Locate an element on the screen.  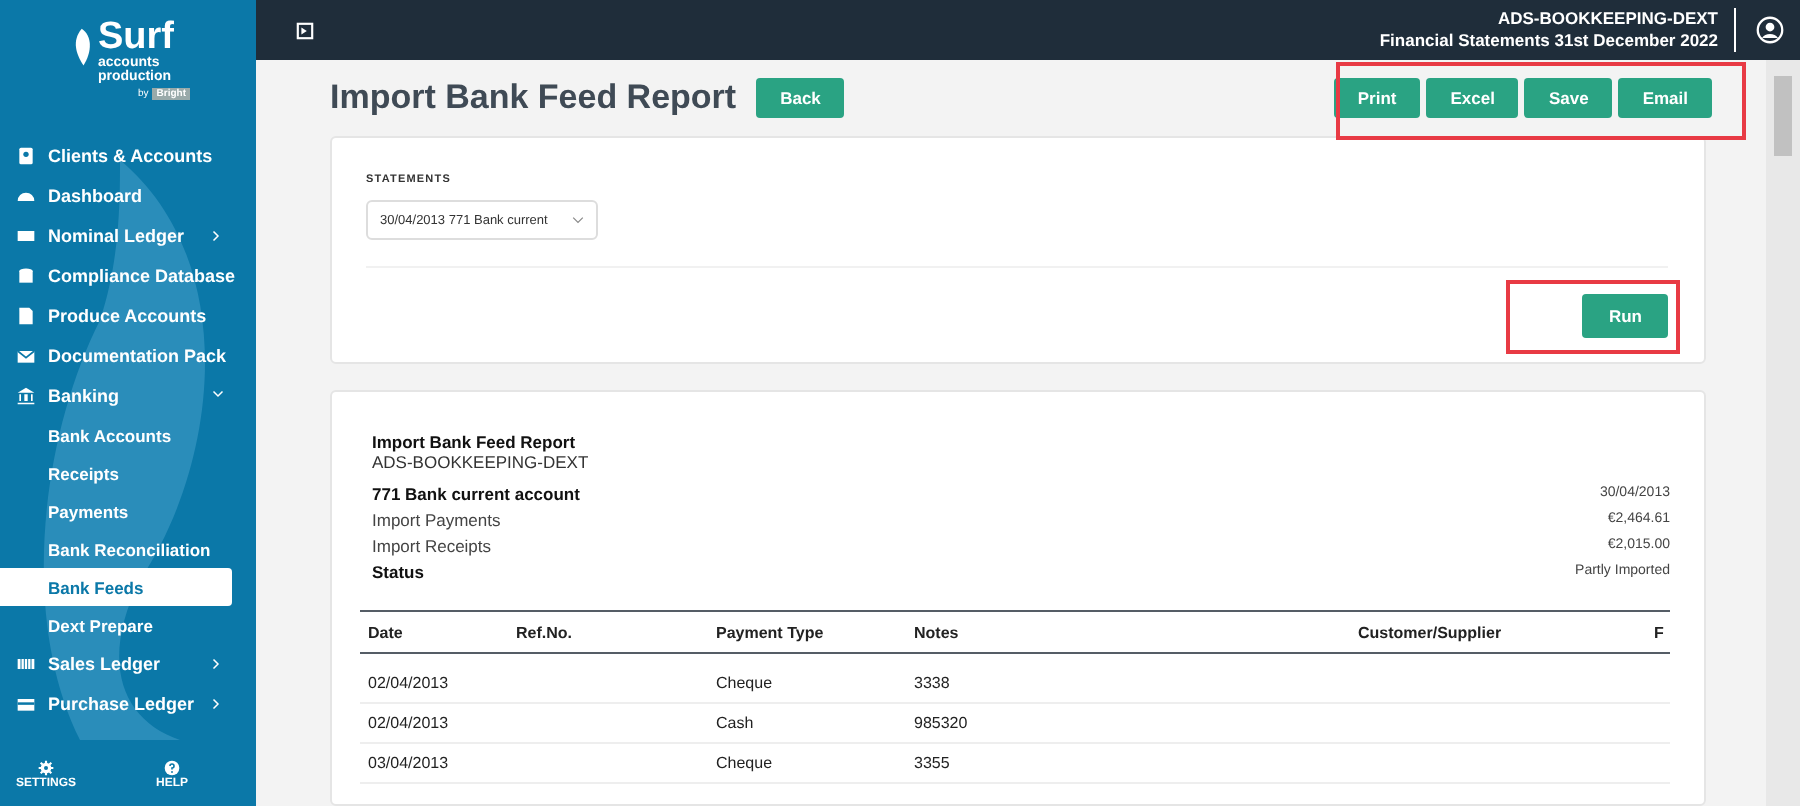
gear-icon is located at coordinates (46, 768).